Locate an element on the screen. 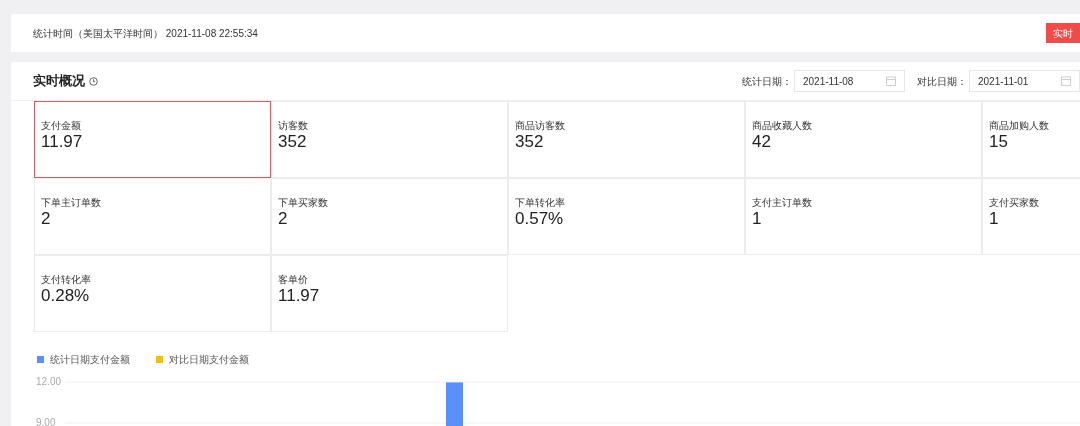  metric-card: 下单买家数 2 is located at coordinates (389, 216).